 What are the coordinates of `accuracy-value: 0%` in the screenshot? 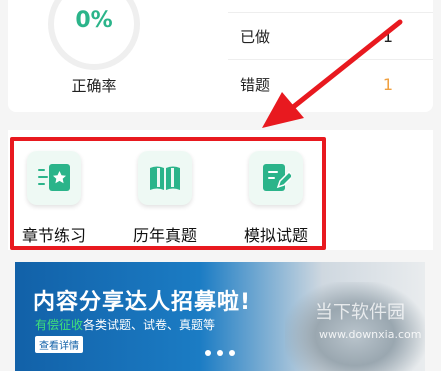 It's located at (94, 20).